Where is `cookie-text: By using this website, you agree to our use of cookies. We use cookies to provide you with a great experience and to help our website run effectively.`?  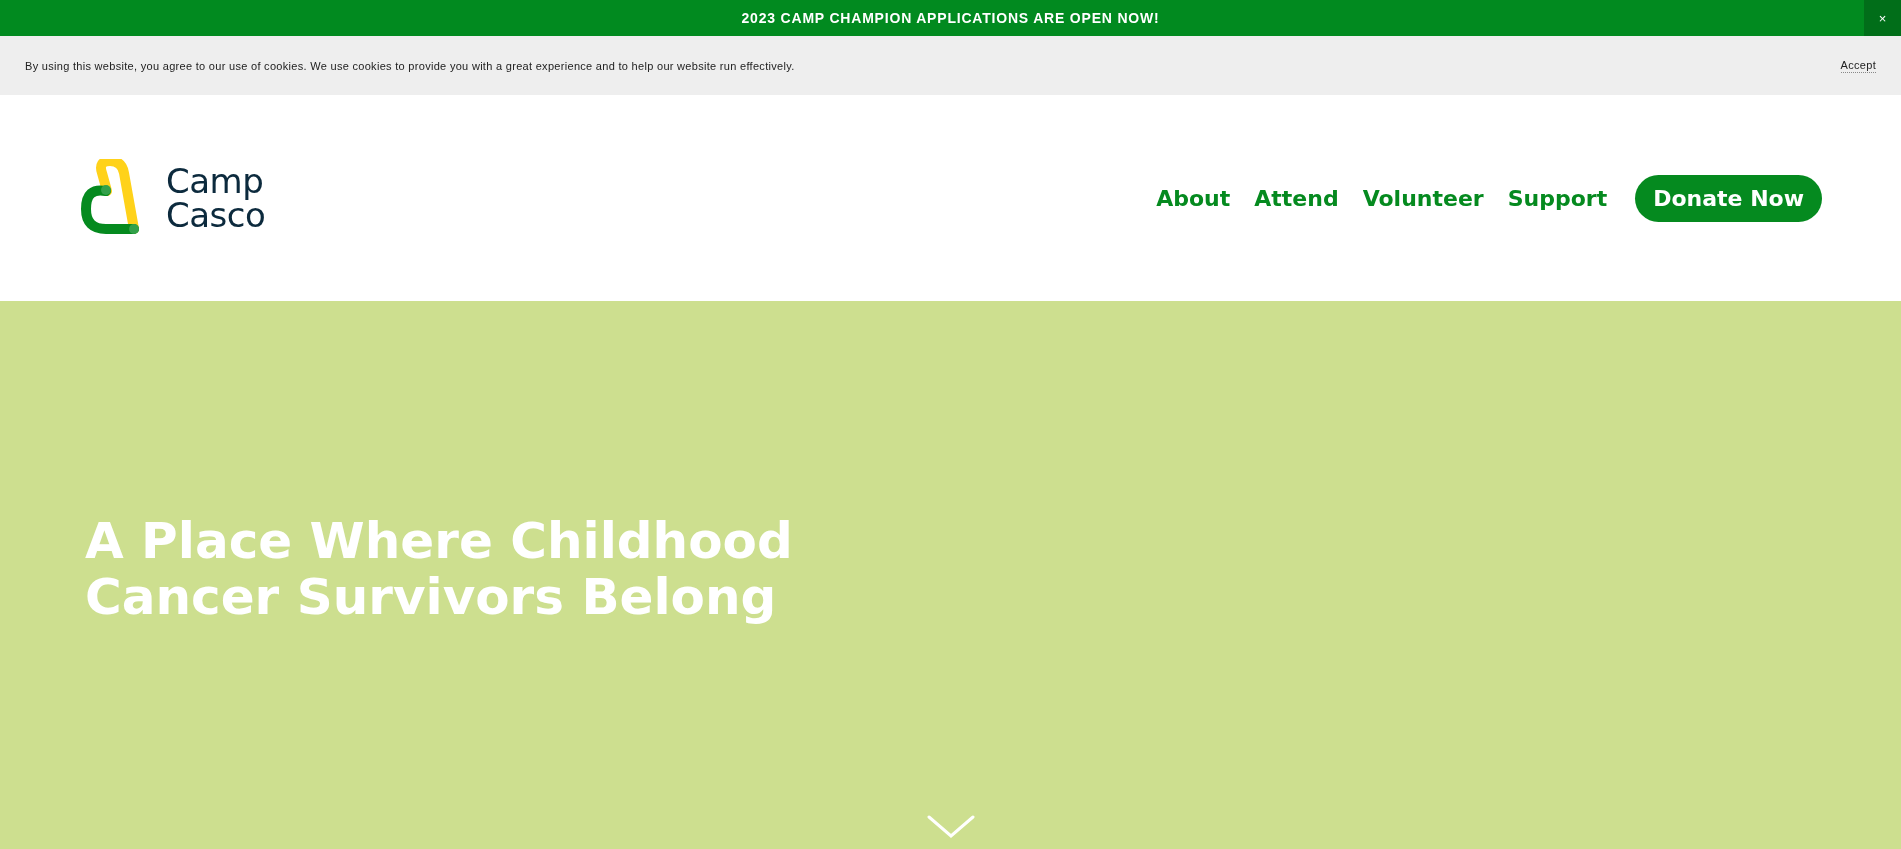 cookie-text: By using this website, you agree to our use of cookies. We use cookies to provide you with a great experience and to help our website run effectively. is located at coordinates (410, 65).